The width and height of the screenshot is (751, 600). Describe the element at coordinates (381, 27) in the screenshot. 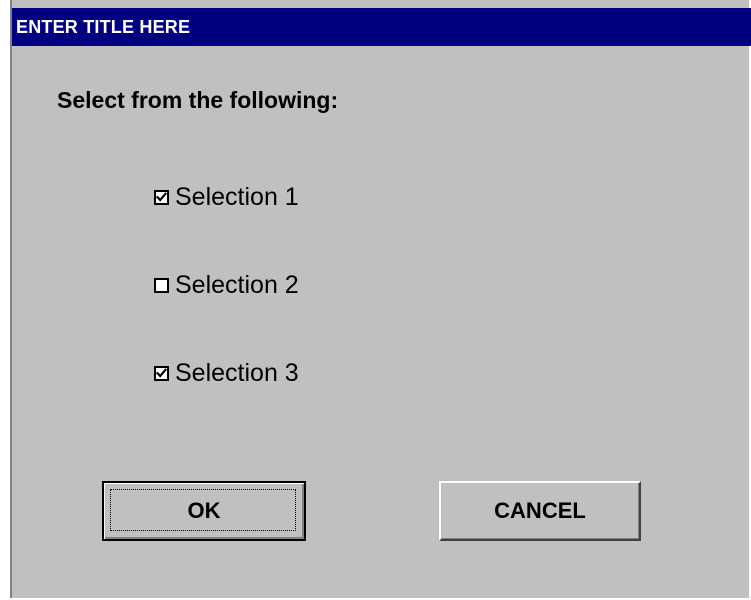

I see `title-bar: ENTER TITLE HERE` at that location.